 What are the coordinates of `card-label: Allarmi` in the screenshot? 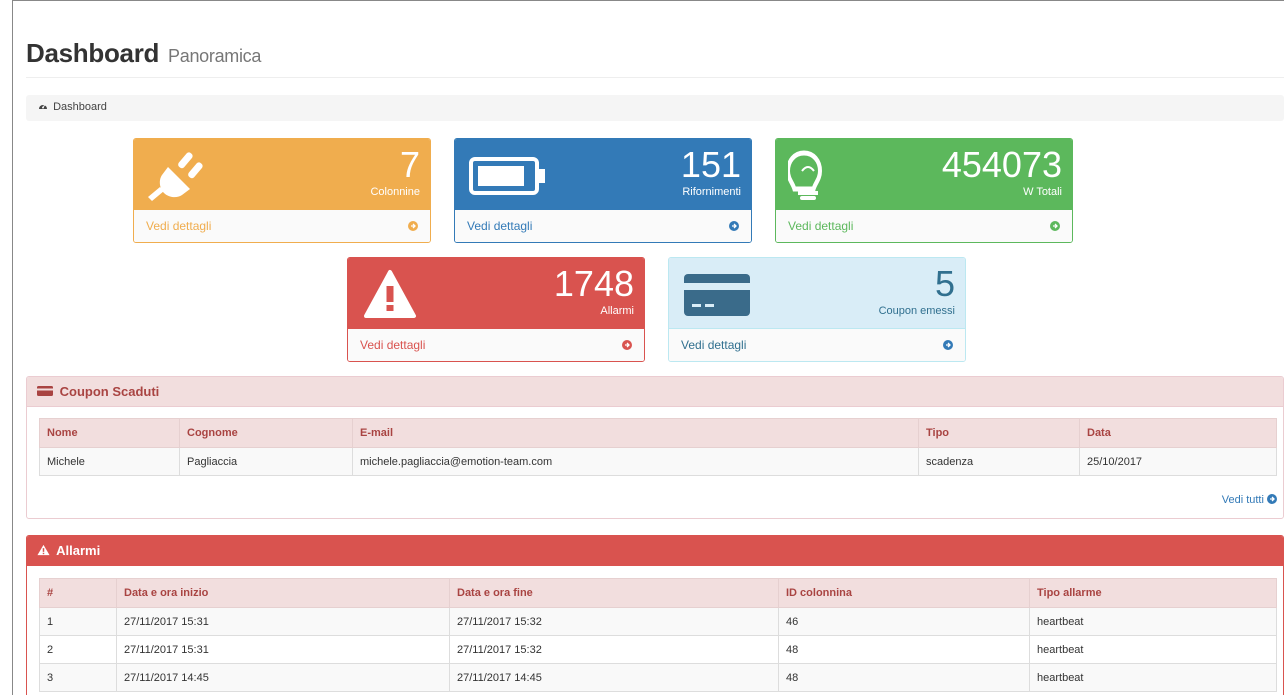 It's located at (617, 311).